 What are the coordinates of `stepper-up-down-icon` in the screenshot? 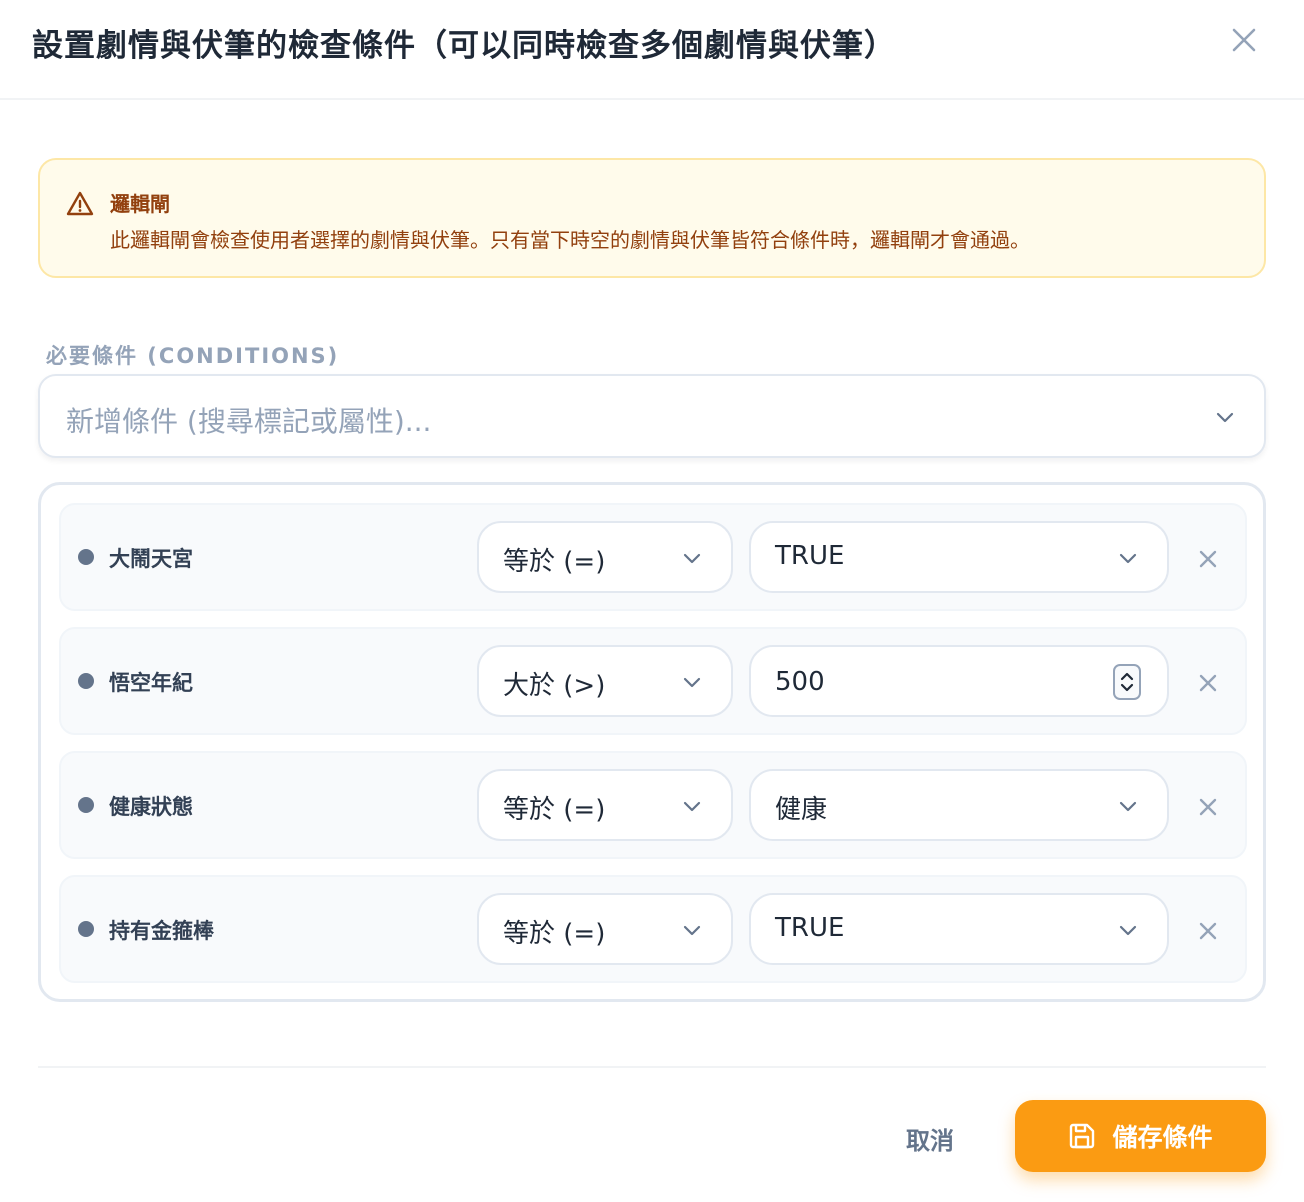 It's located at (1127, 682).